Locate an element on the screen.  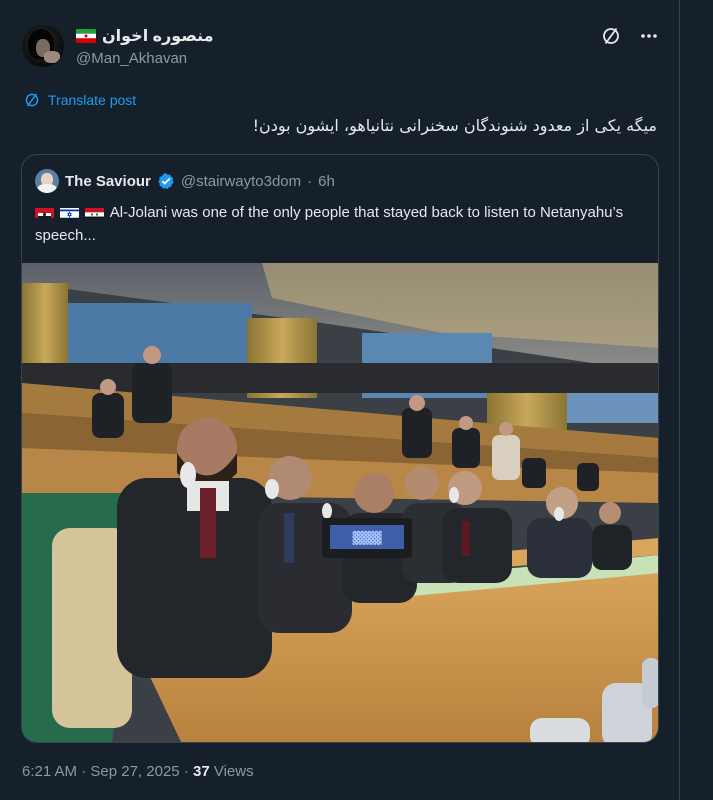
translate-post-link: Translate post is located at coordinates (79, 100).